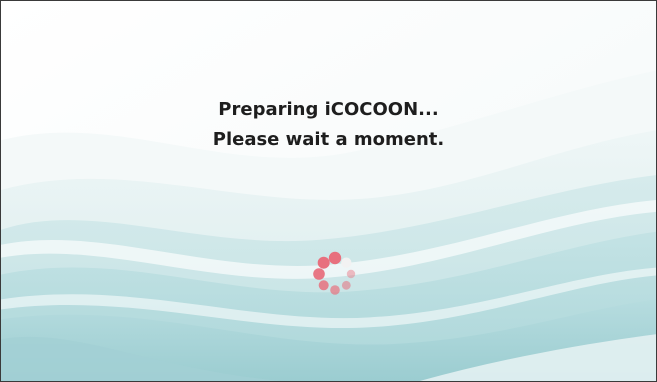 This screenshot has width=657, height=382. Describe the element at coordinates (334, 273) in the screenshot. I see `loading-spinner-icon` at that location.